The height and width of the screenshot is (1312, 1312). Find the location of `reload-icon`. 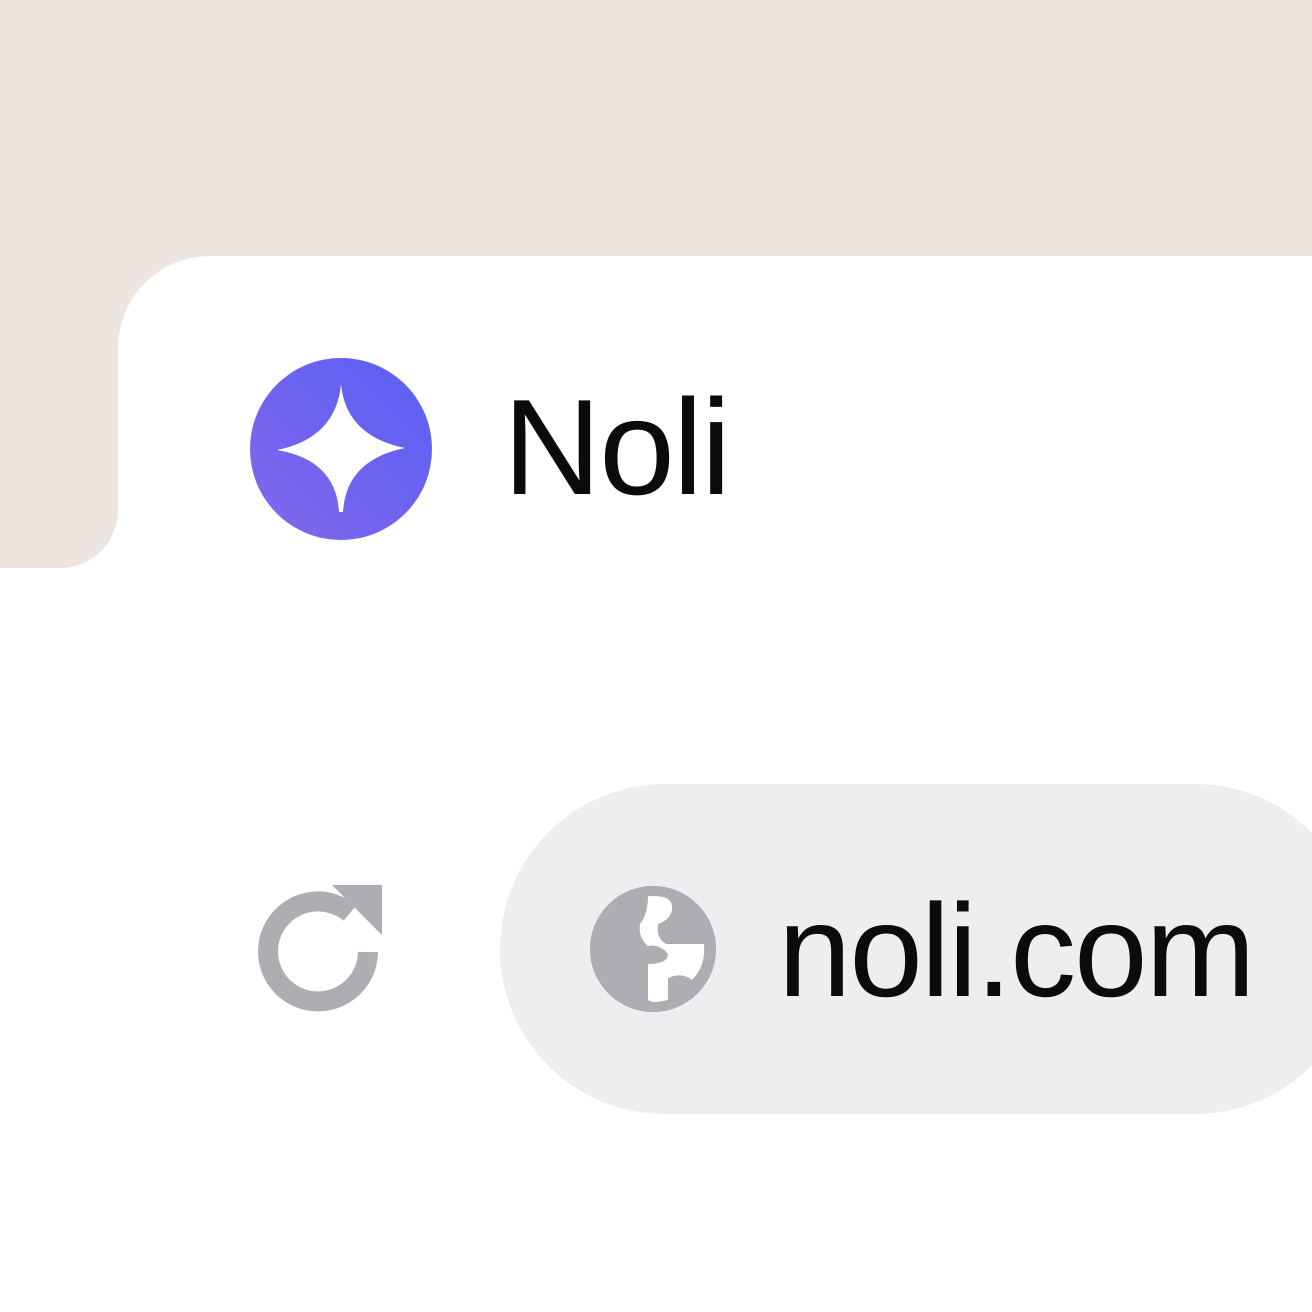

reload-icon is located at coordinates (320, 948).